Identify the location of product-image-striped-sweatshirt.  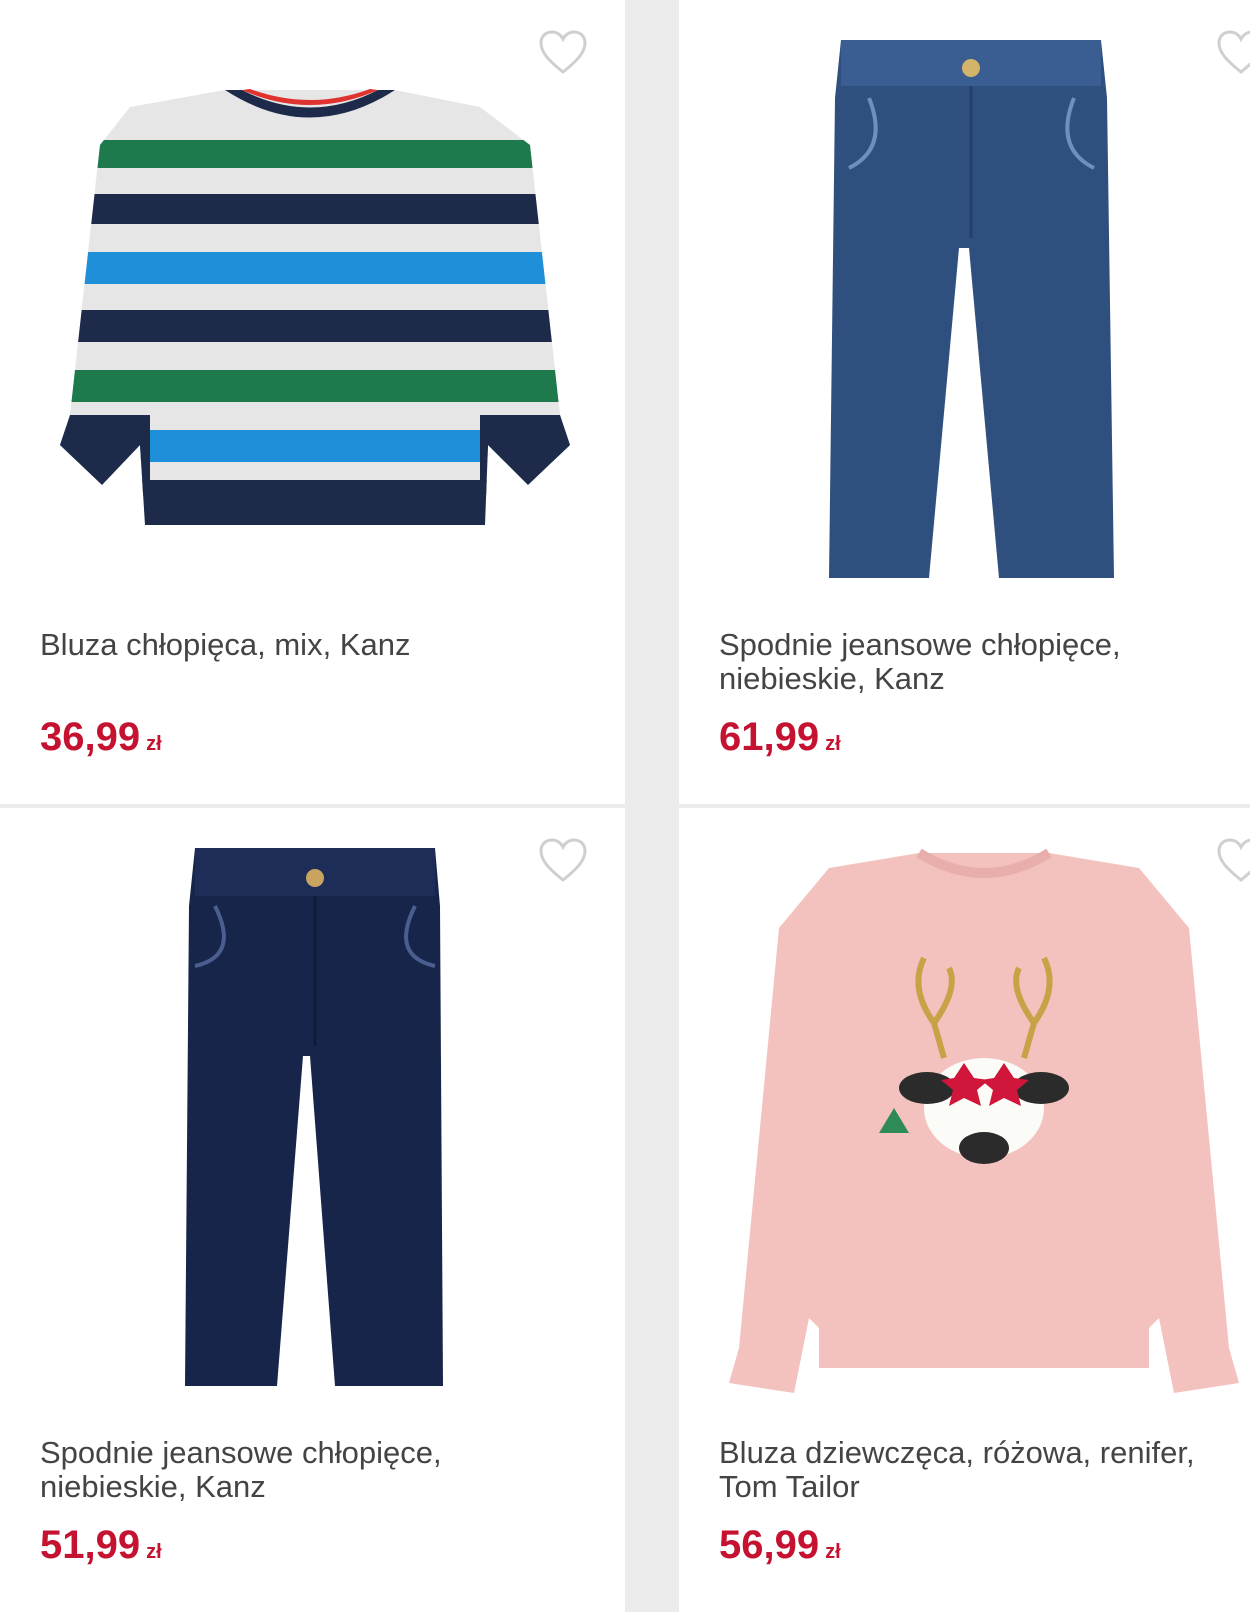
(315, 317).